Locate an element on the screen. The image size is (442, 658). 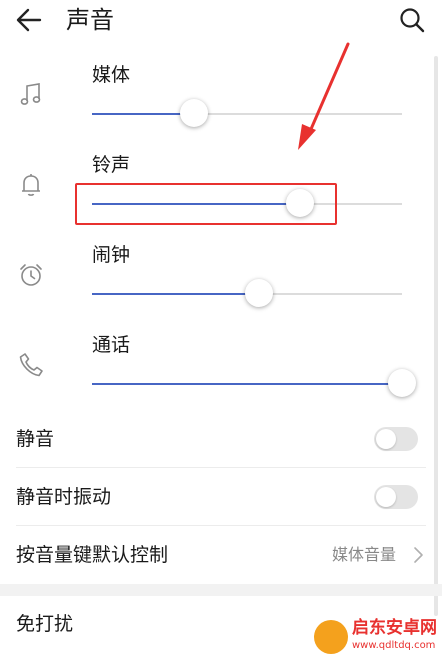
vibrate-on-mute-toggle is located at coordinates (396, 497).